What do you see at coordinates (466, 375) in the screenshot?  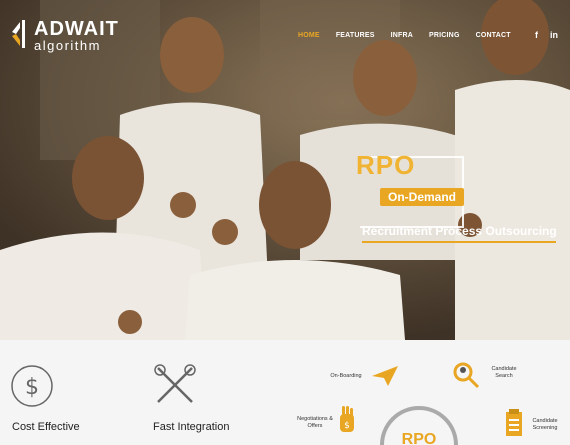 I see `candidate-search-icon` at bounding box center [466, 375].